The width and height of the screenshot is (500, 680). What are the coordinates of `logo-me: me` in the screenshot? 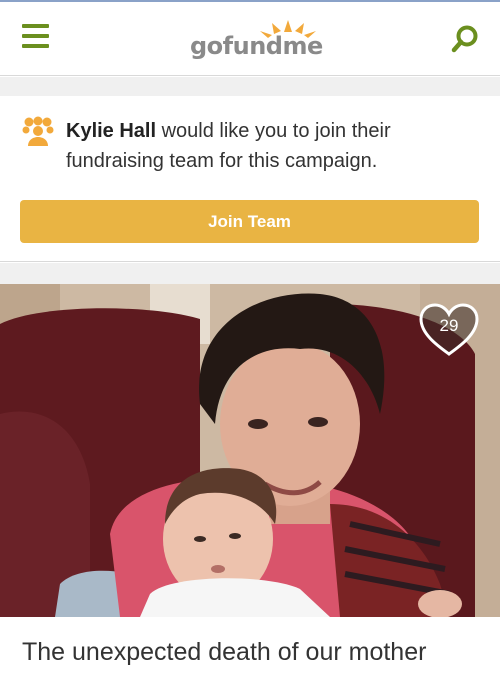 It's located at (302, 46).